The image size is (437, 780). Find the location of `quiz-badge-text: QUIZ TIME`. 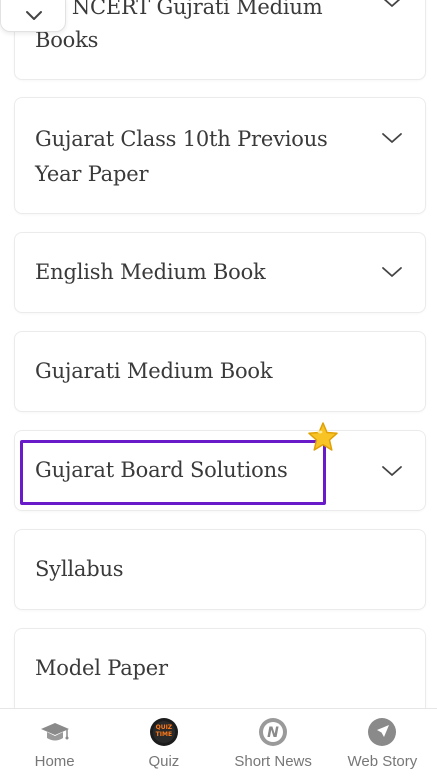

quiz-badge-text: QUIZ TIME is located at coordinates (164, 731).